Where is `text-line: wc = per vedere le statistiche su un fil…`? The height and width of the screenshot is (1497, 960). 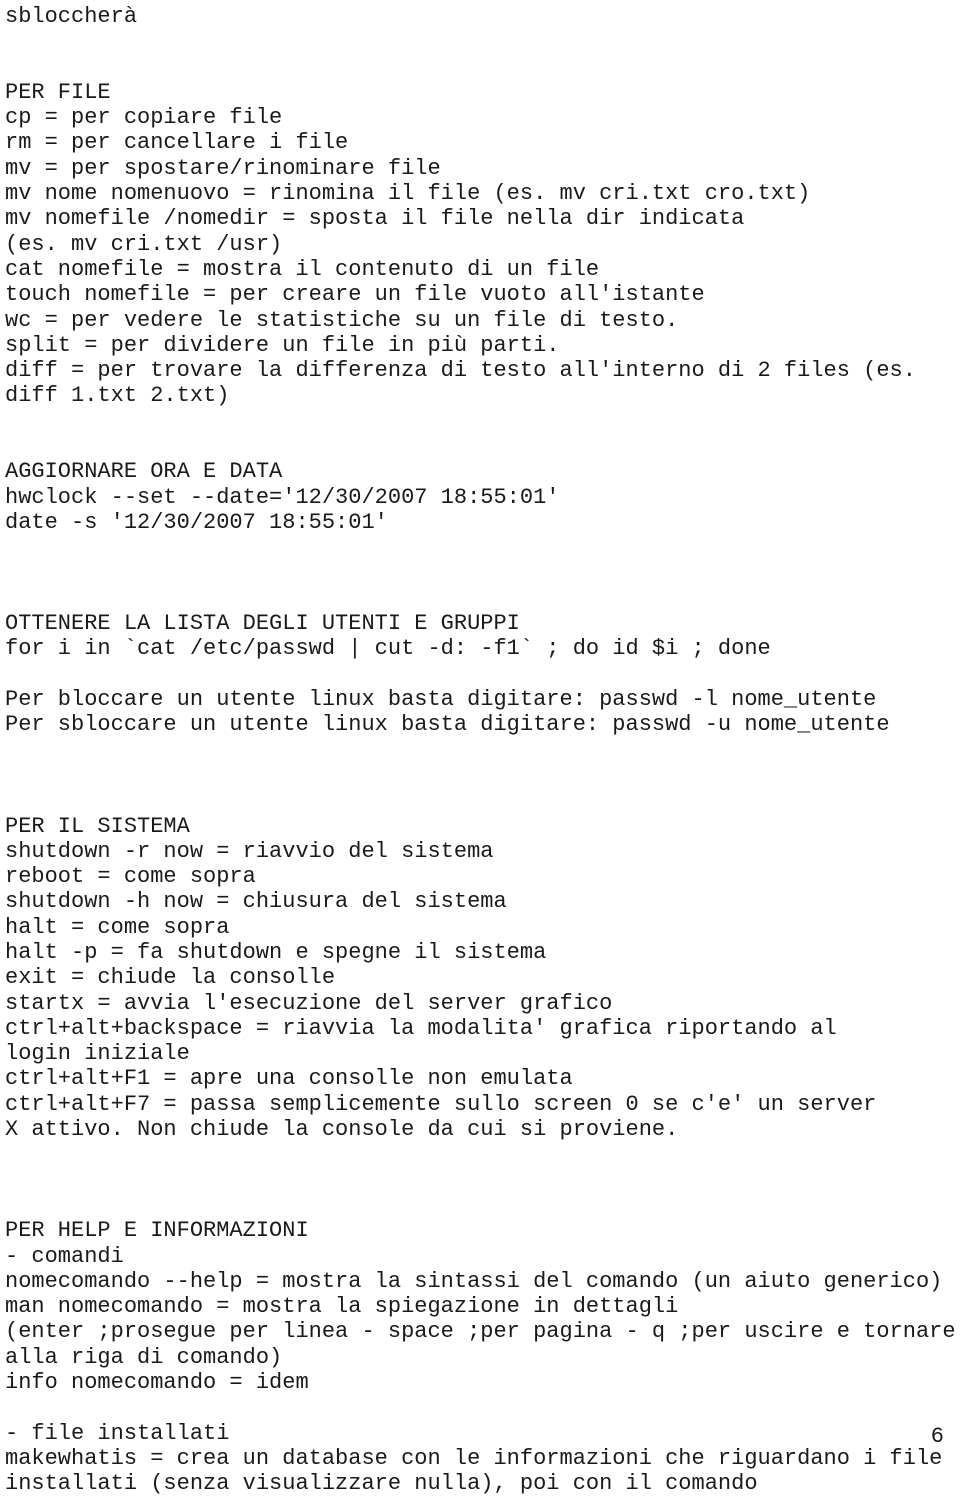 text-line: wc = per vedere le statistiche su un fil… is located at coordinates (342, 320).